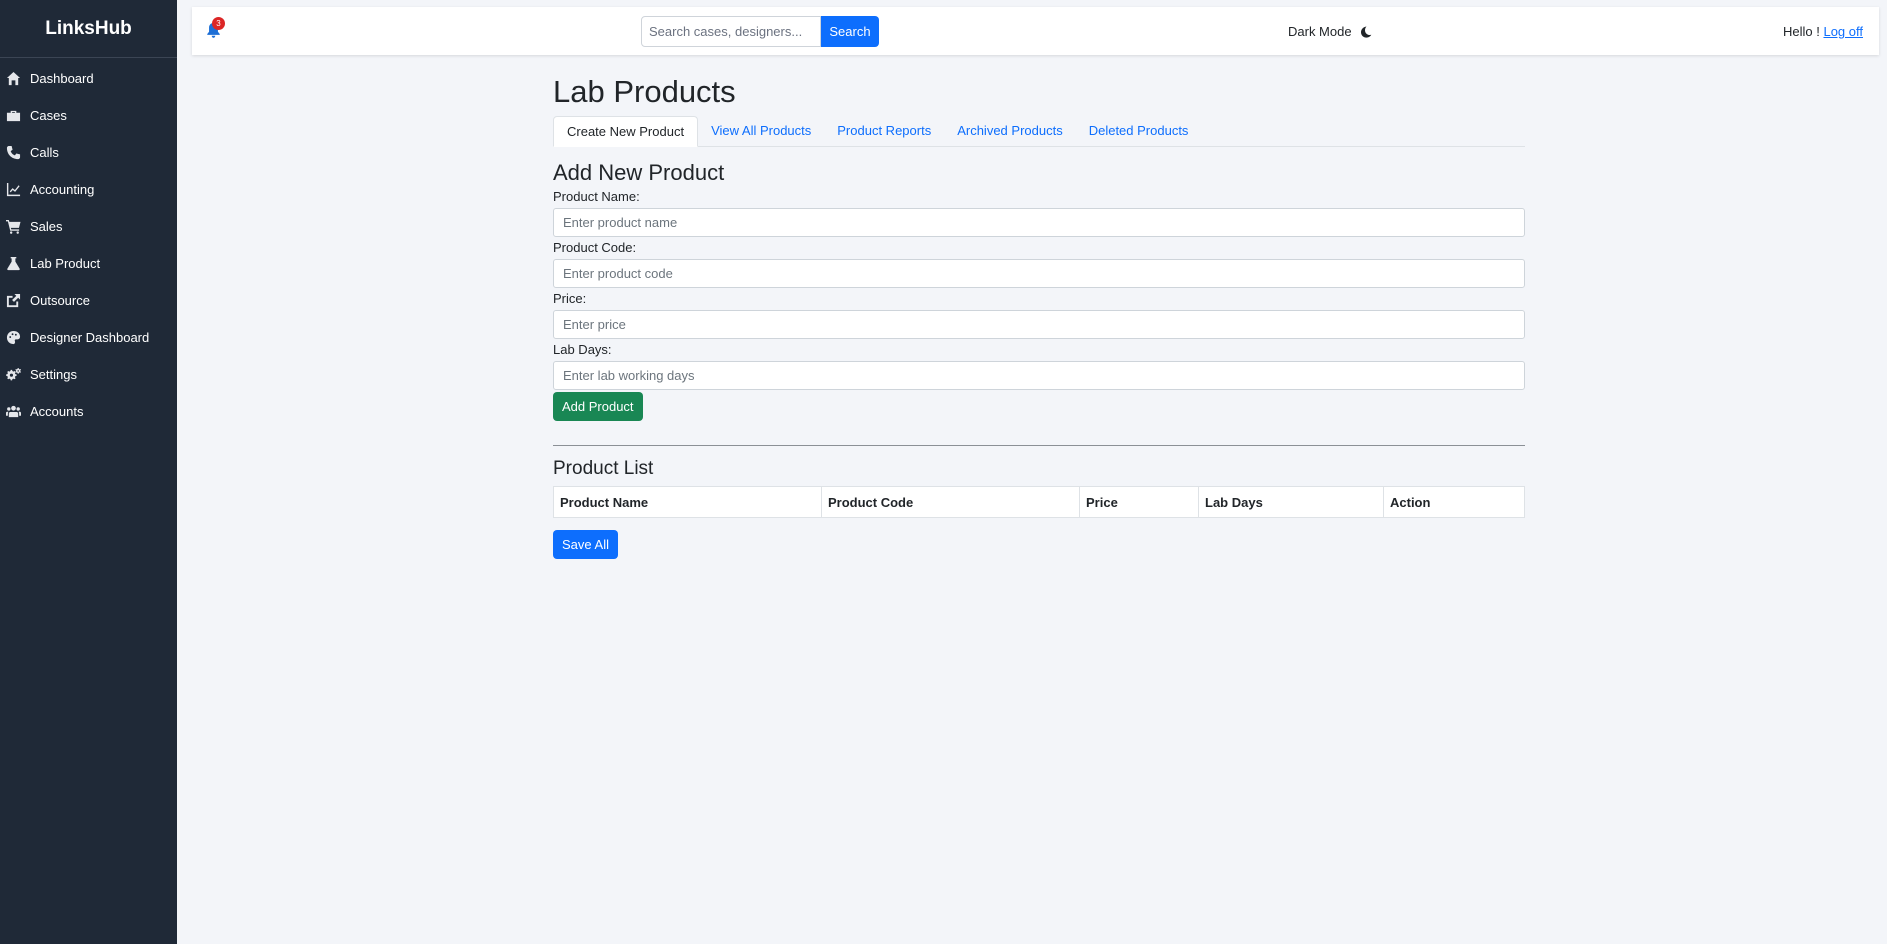 This screenshot has height=944, width=1887. Describe the element at coordinates (595, 247) in the screenshot. I see `product-code-label: Product Code:` at that location.